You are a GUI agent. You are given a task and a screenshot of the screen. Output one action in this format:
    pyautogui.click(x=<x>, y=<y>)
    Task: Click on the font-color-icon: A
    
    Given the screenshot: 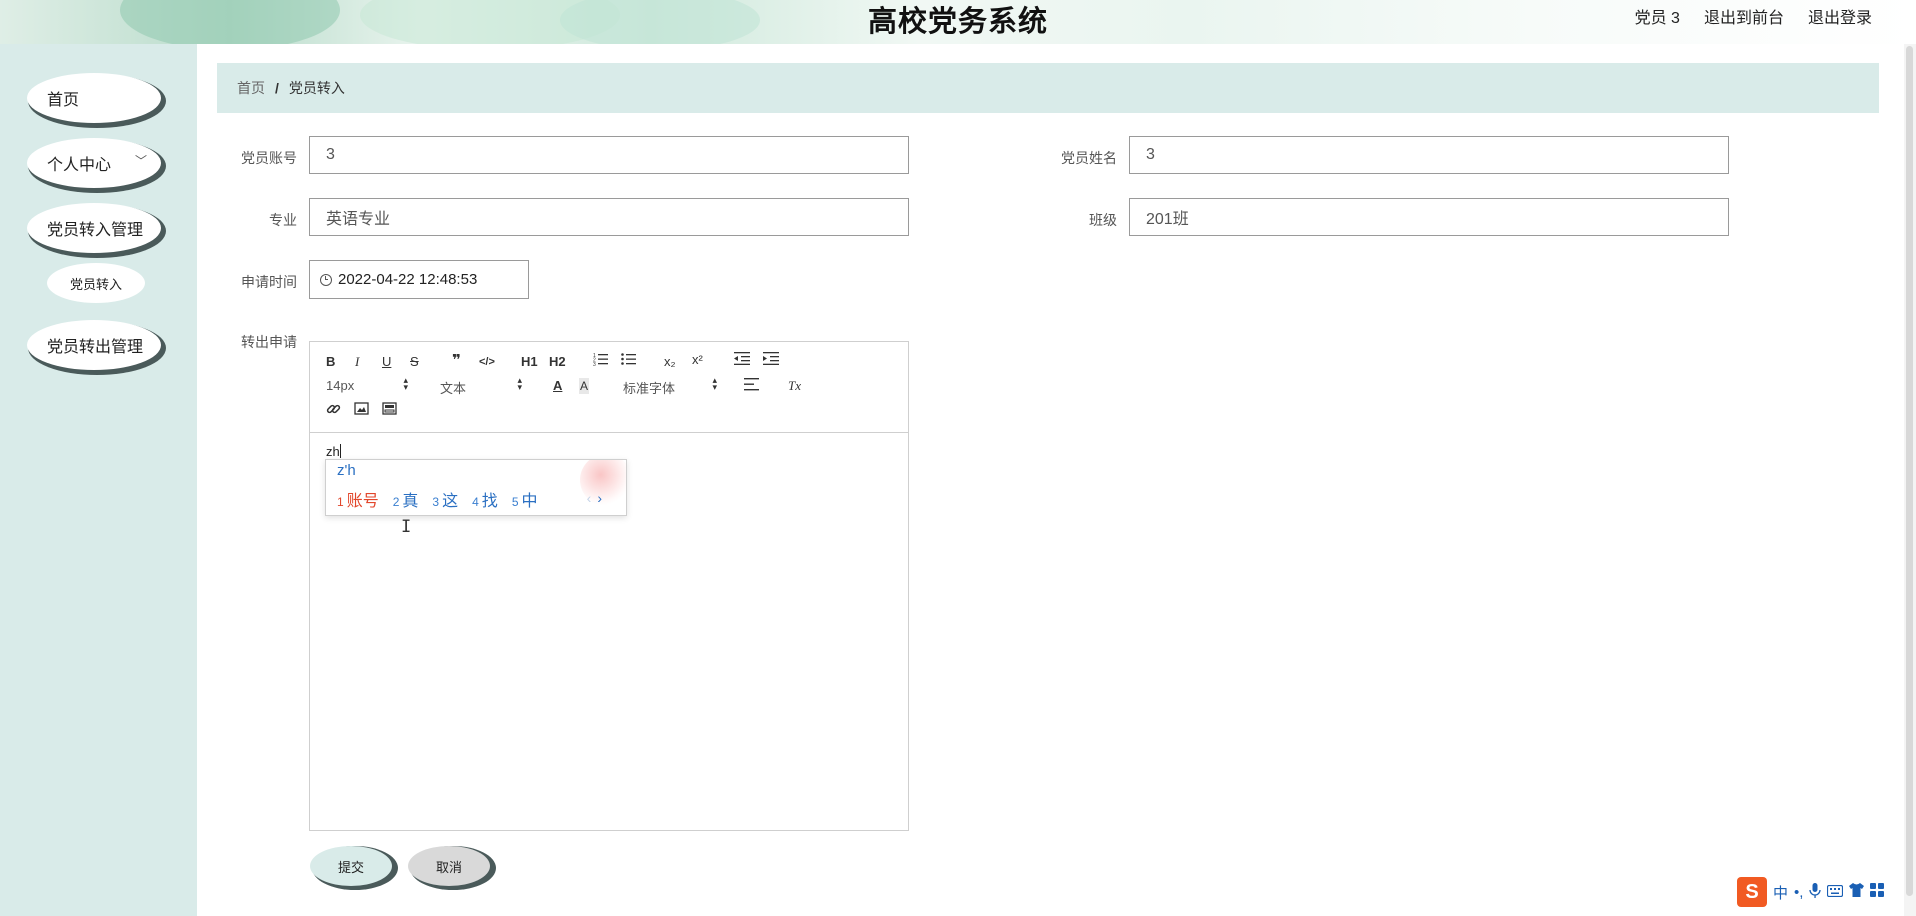 What is the action you would take?
    pyautogui.click(x=557, y=386)
    